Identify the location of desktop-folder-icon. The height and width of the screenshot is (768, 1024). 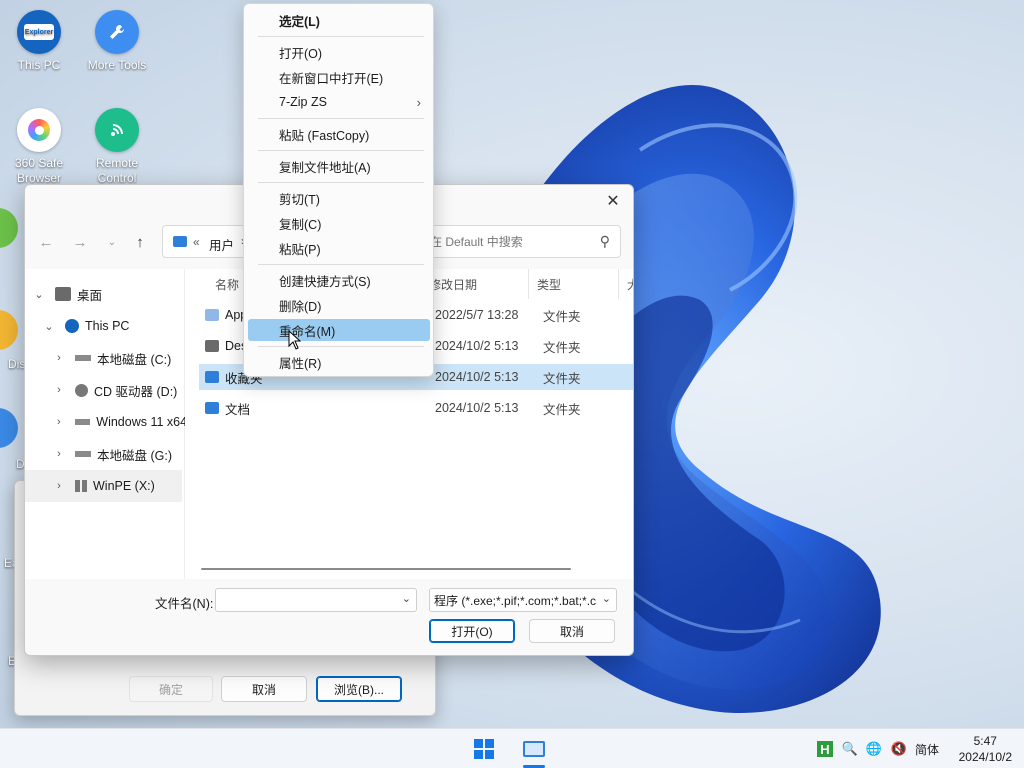
(212, 346).